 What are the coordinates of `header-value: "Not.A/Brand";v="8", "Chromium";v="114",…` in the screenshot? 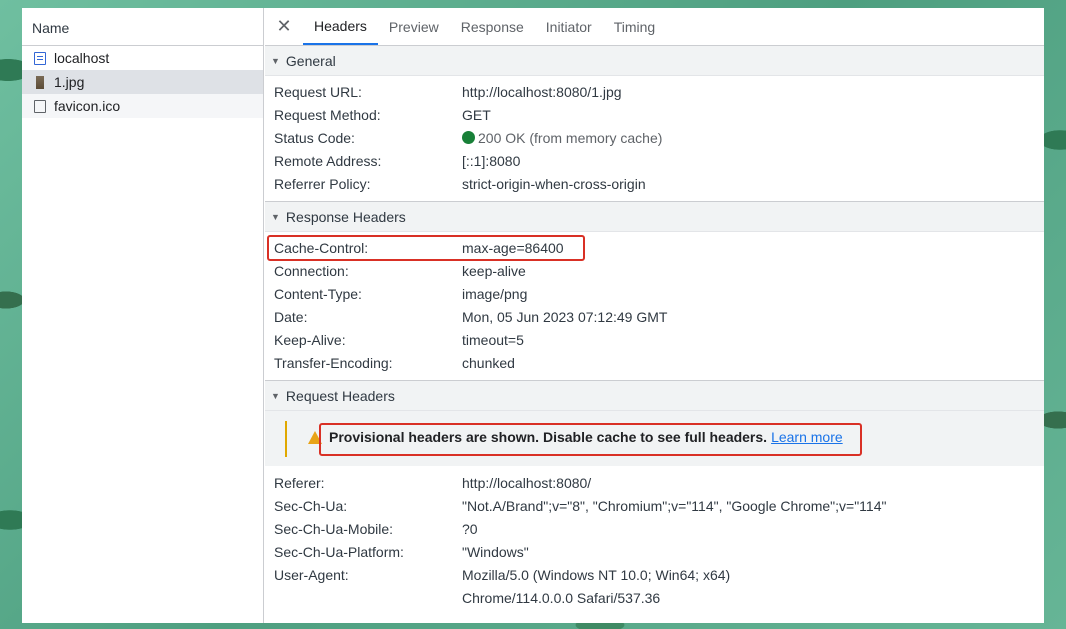 It's located at (674, 505).